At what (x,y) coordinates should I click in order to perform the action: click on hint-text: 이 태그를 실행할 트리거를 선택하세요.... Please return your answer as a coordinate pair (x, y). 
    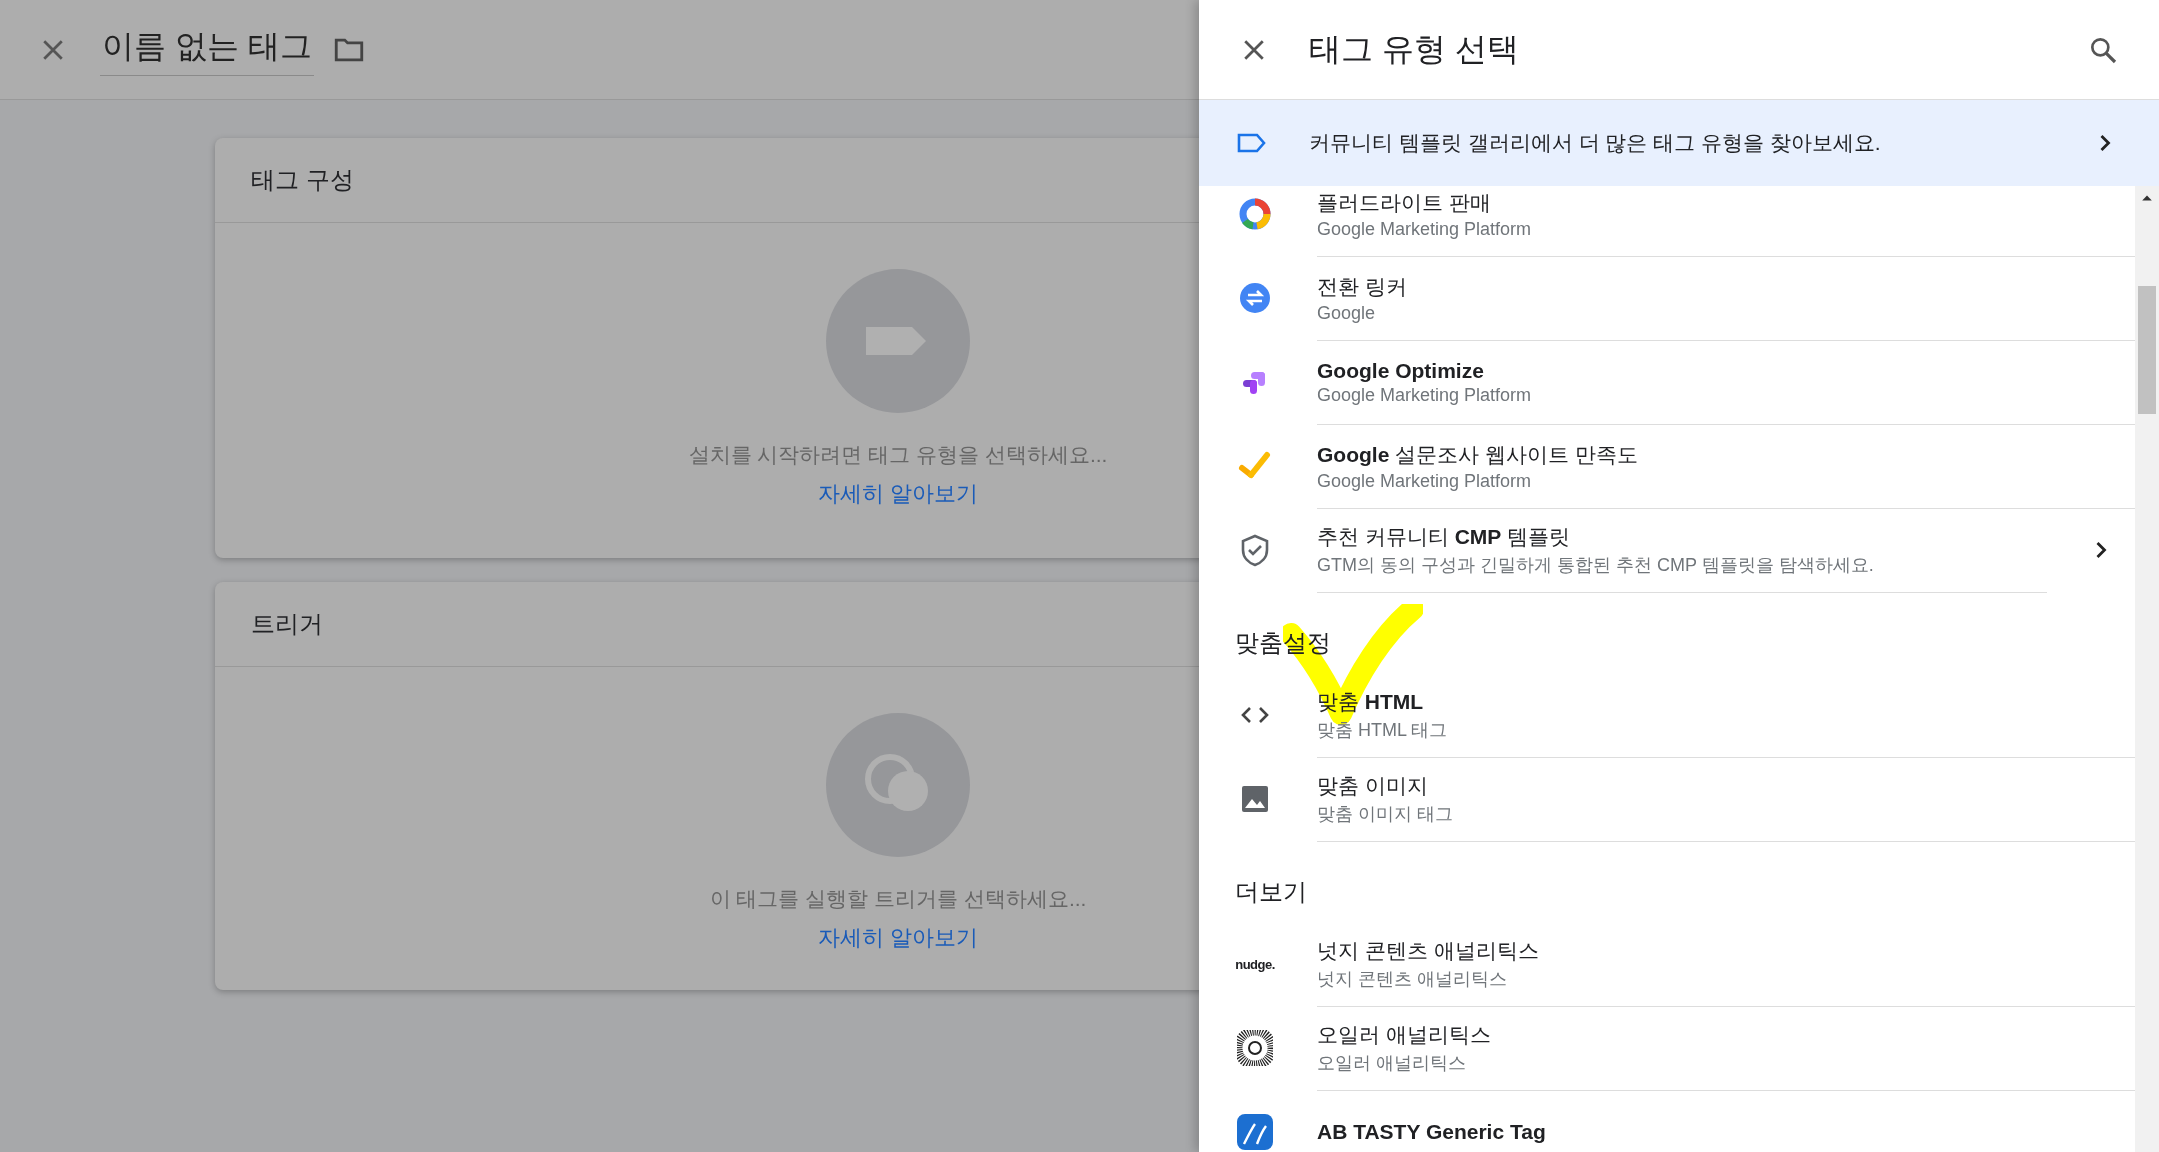
    Looking at the image, I should click on (898, 899).